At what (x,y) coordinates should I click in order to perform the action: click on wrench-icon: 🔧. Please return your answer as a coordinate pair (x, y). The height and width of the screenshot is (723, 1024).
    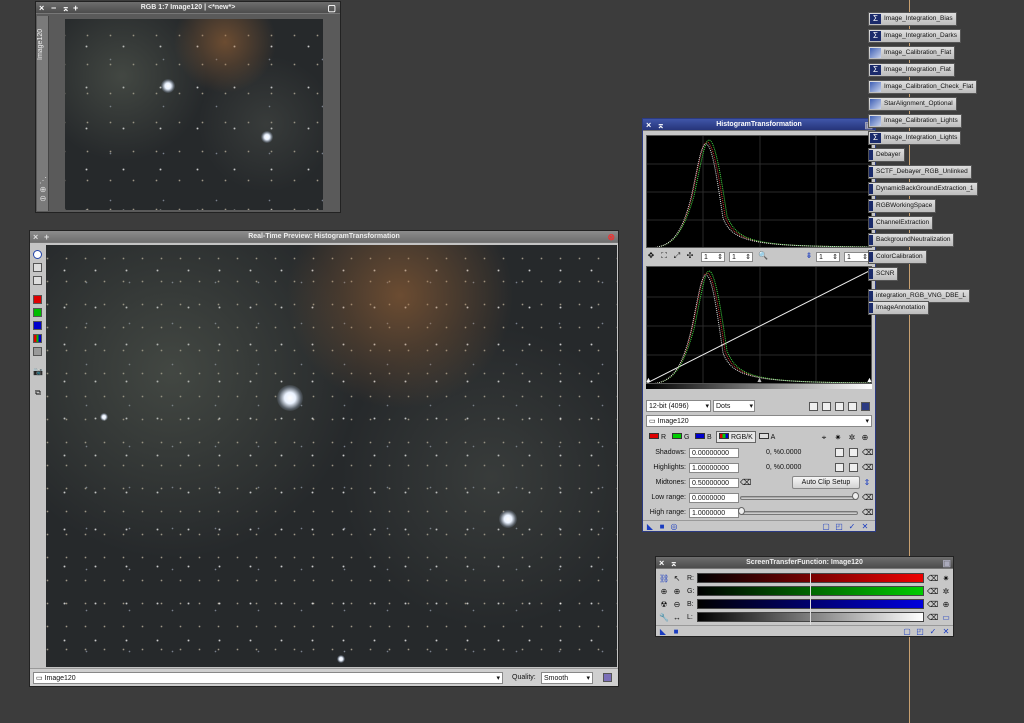
    Looking at the image, I should click on (664, 617).